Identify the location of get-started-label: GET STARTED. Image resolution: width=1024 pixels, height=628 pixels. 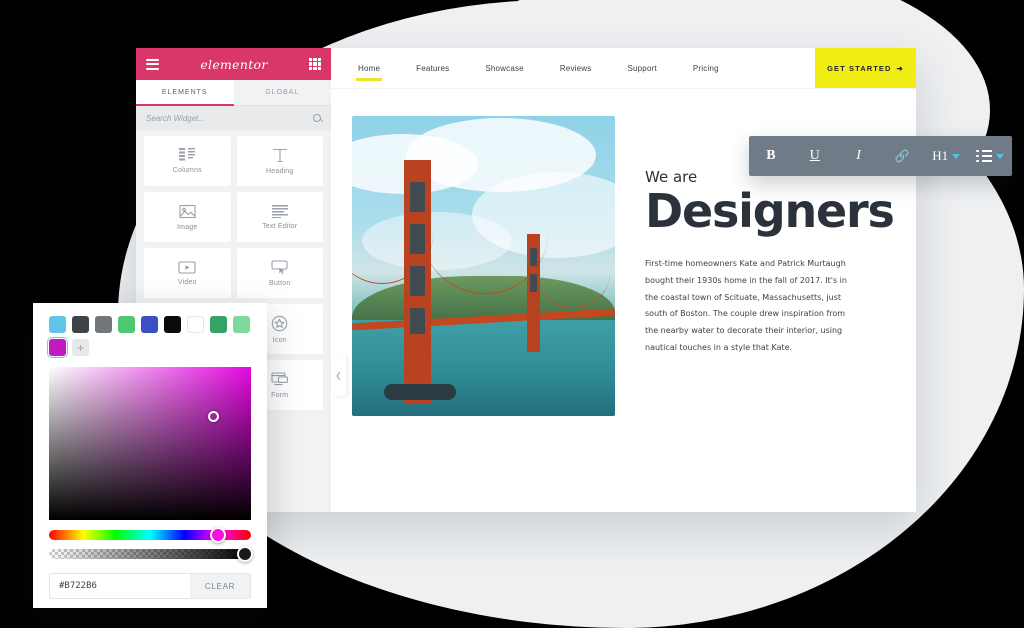
(859, 68).